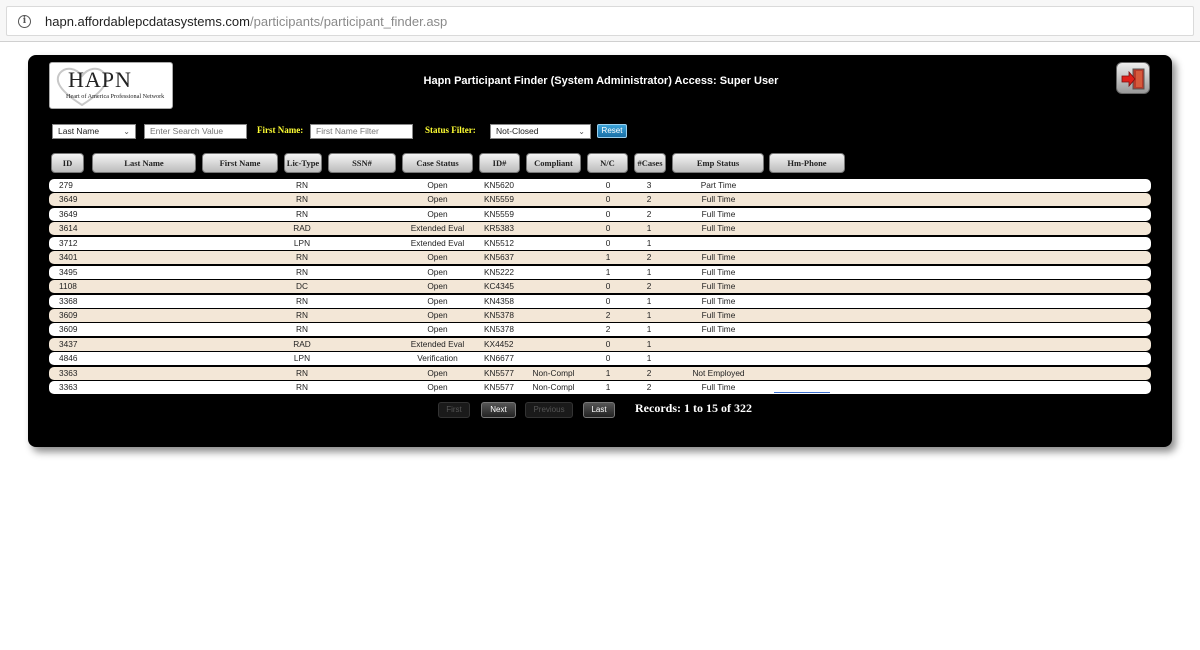 The width and height of the screenshot is (1200, 650). Describe the element at coordinates (718, 372) in the screenshot. I see `cell-emp-status: Not Employed` at that location.